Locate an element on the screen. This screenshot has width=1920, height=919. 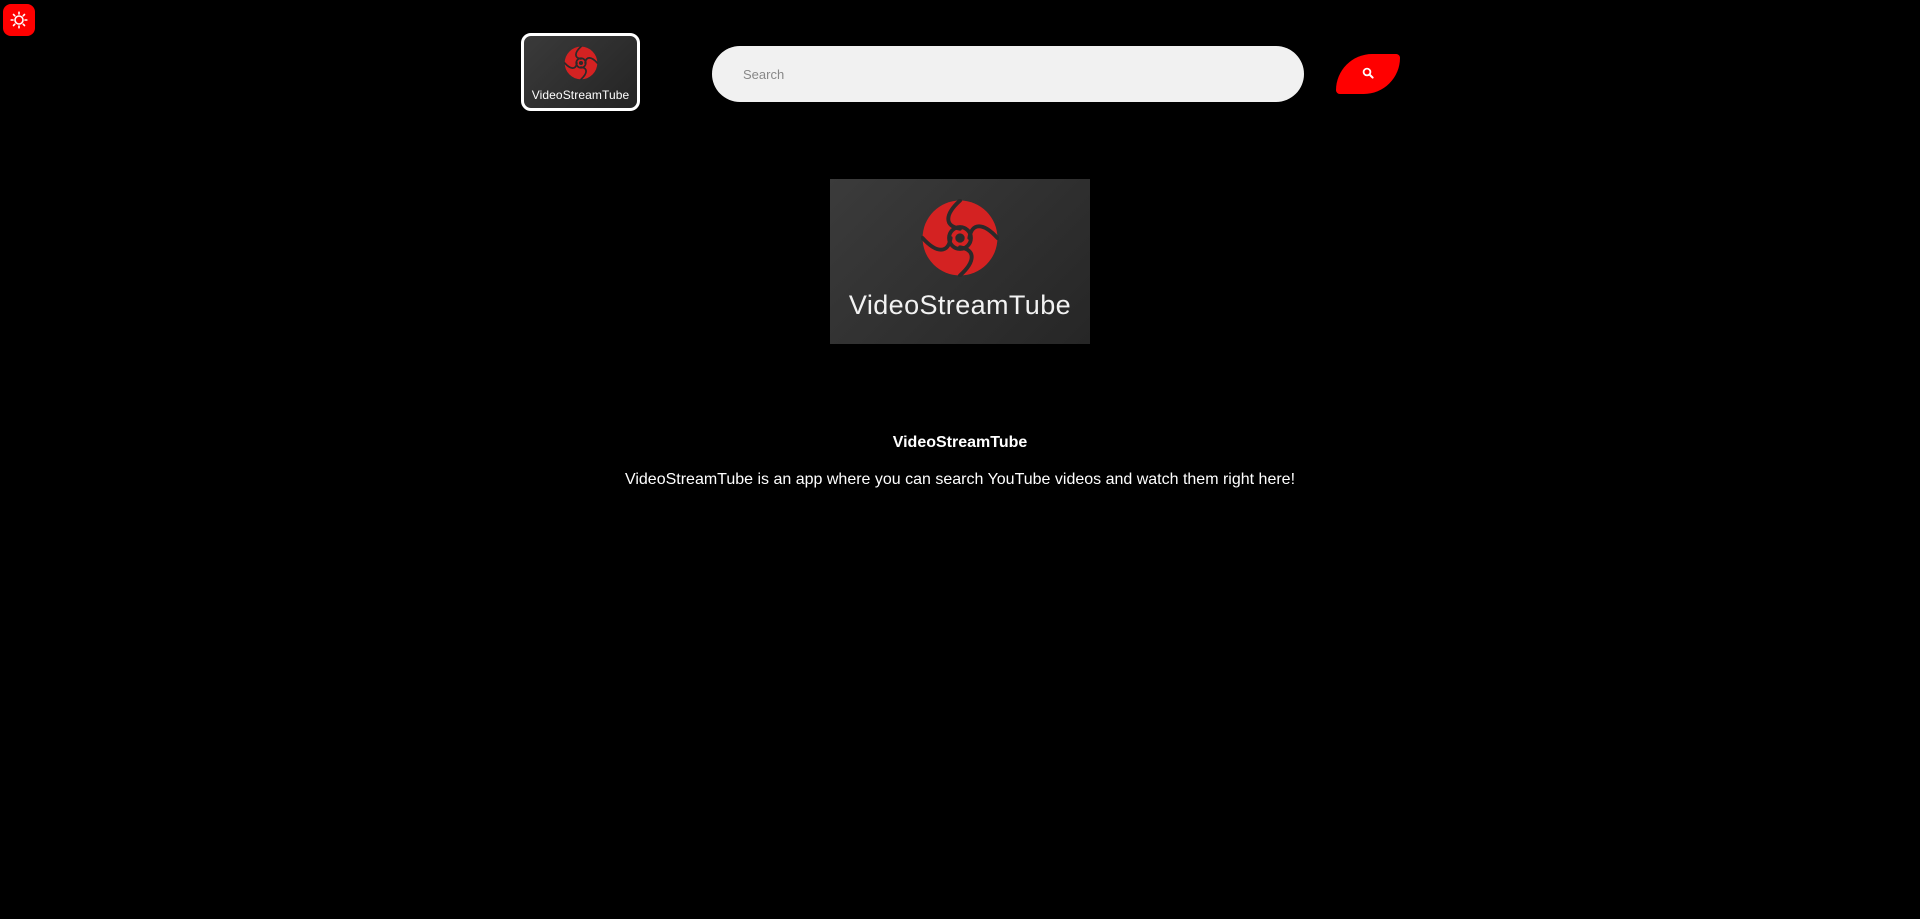
page-title: VideoStreamTube is located at coordinates (960, 442).